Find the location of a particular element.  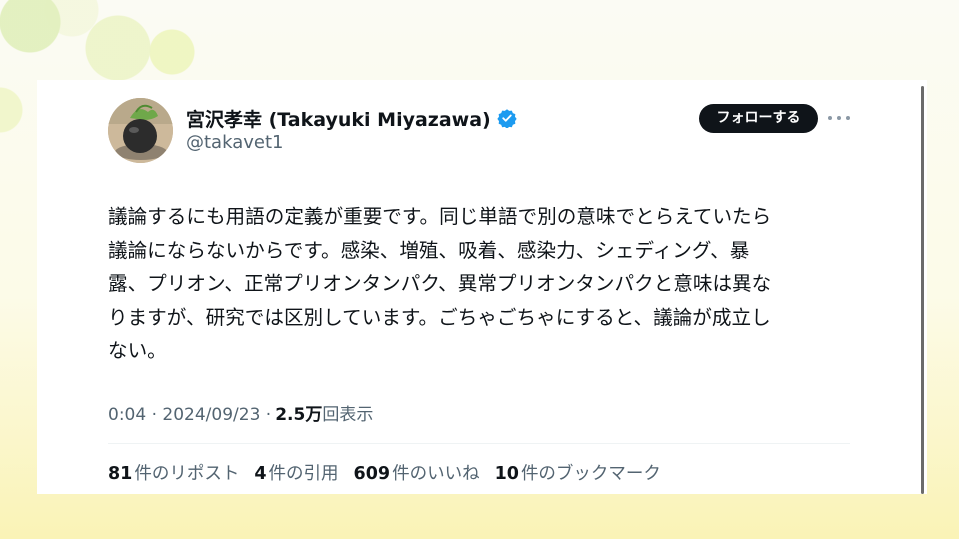

views-count: 2.5万 is located at coordinates (299, 415).